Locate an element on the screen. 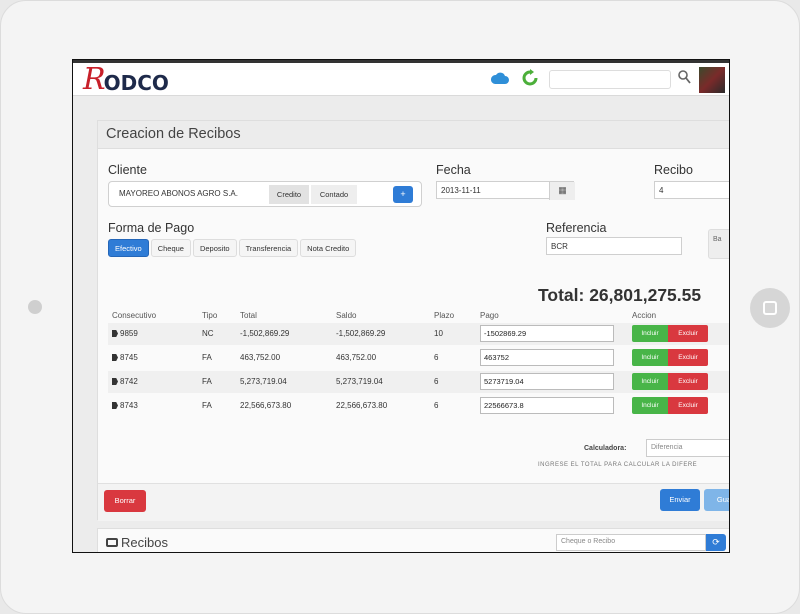  referencia-input: BCR is located at coordinates (614, 246).